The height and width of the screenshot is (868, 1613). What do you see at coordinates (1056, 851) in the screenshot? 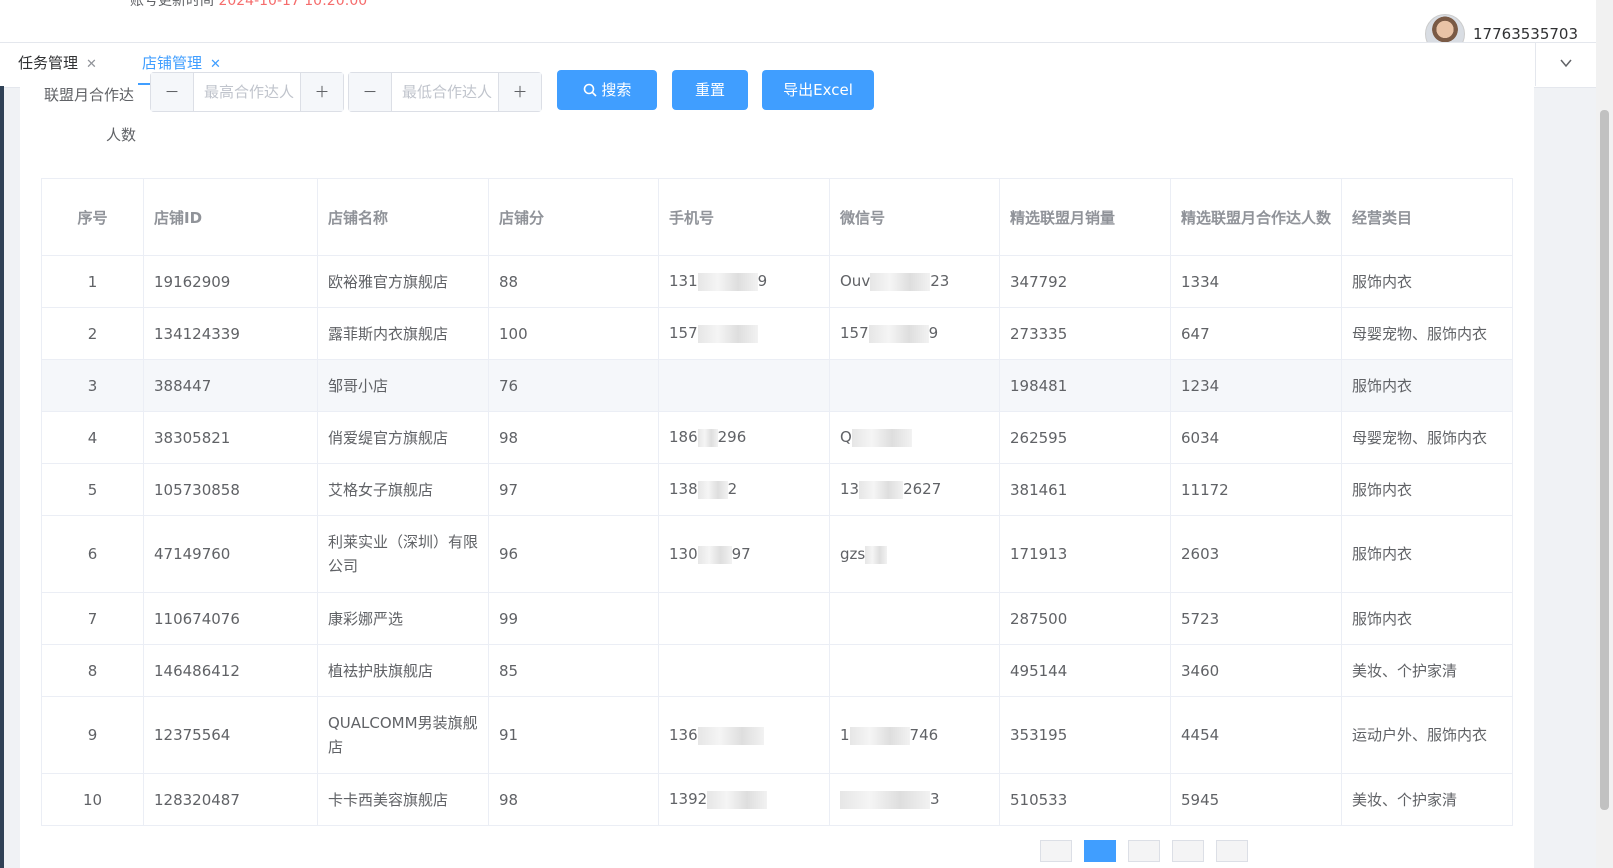
I see `page-prev` at bounding box center [1056, 851].